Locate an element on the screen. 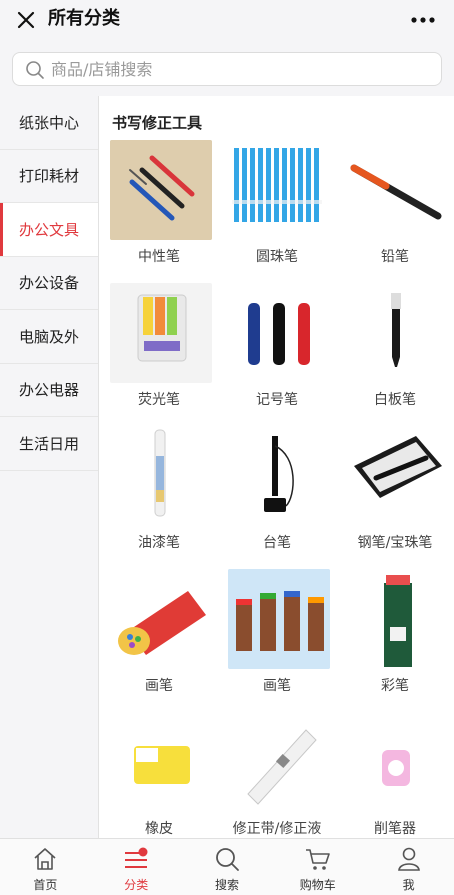 The width and height of the screenshot is (454, 895). product-tile-fountain-pen: 钢笔/宝珠笔 is located at coordinates (395, 495).